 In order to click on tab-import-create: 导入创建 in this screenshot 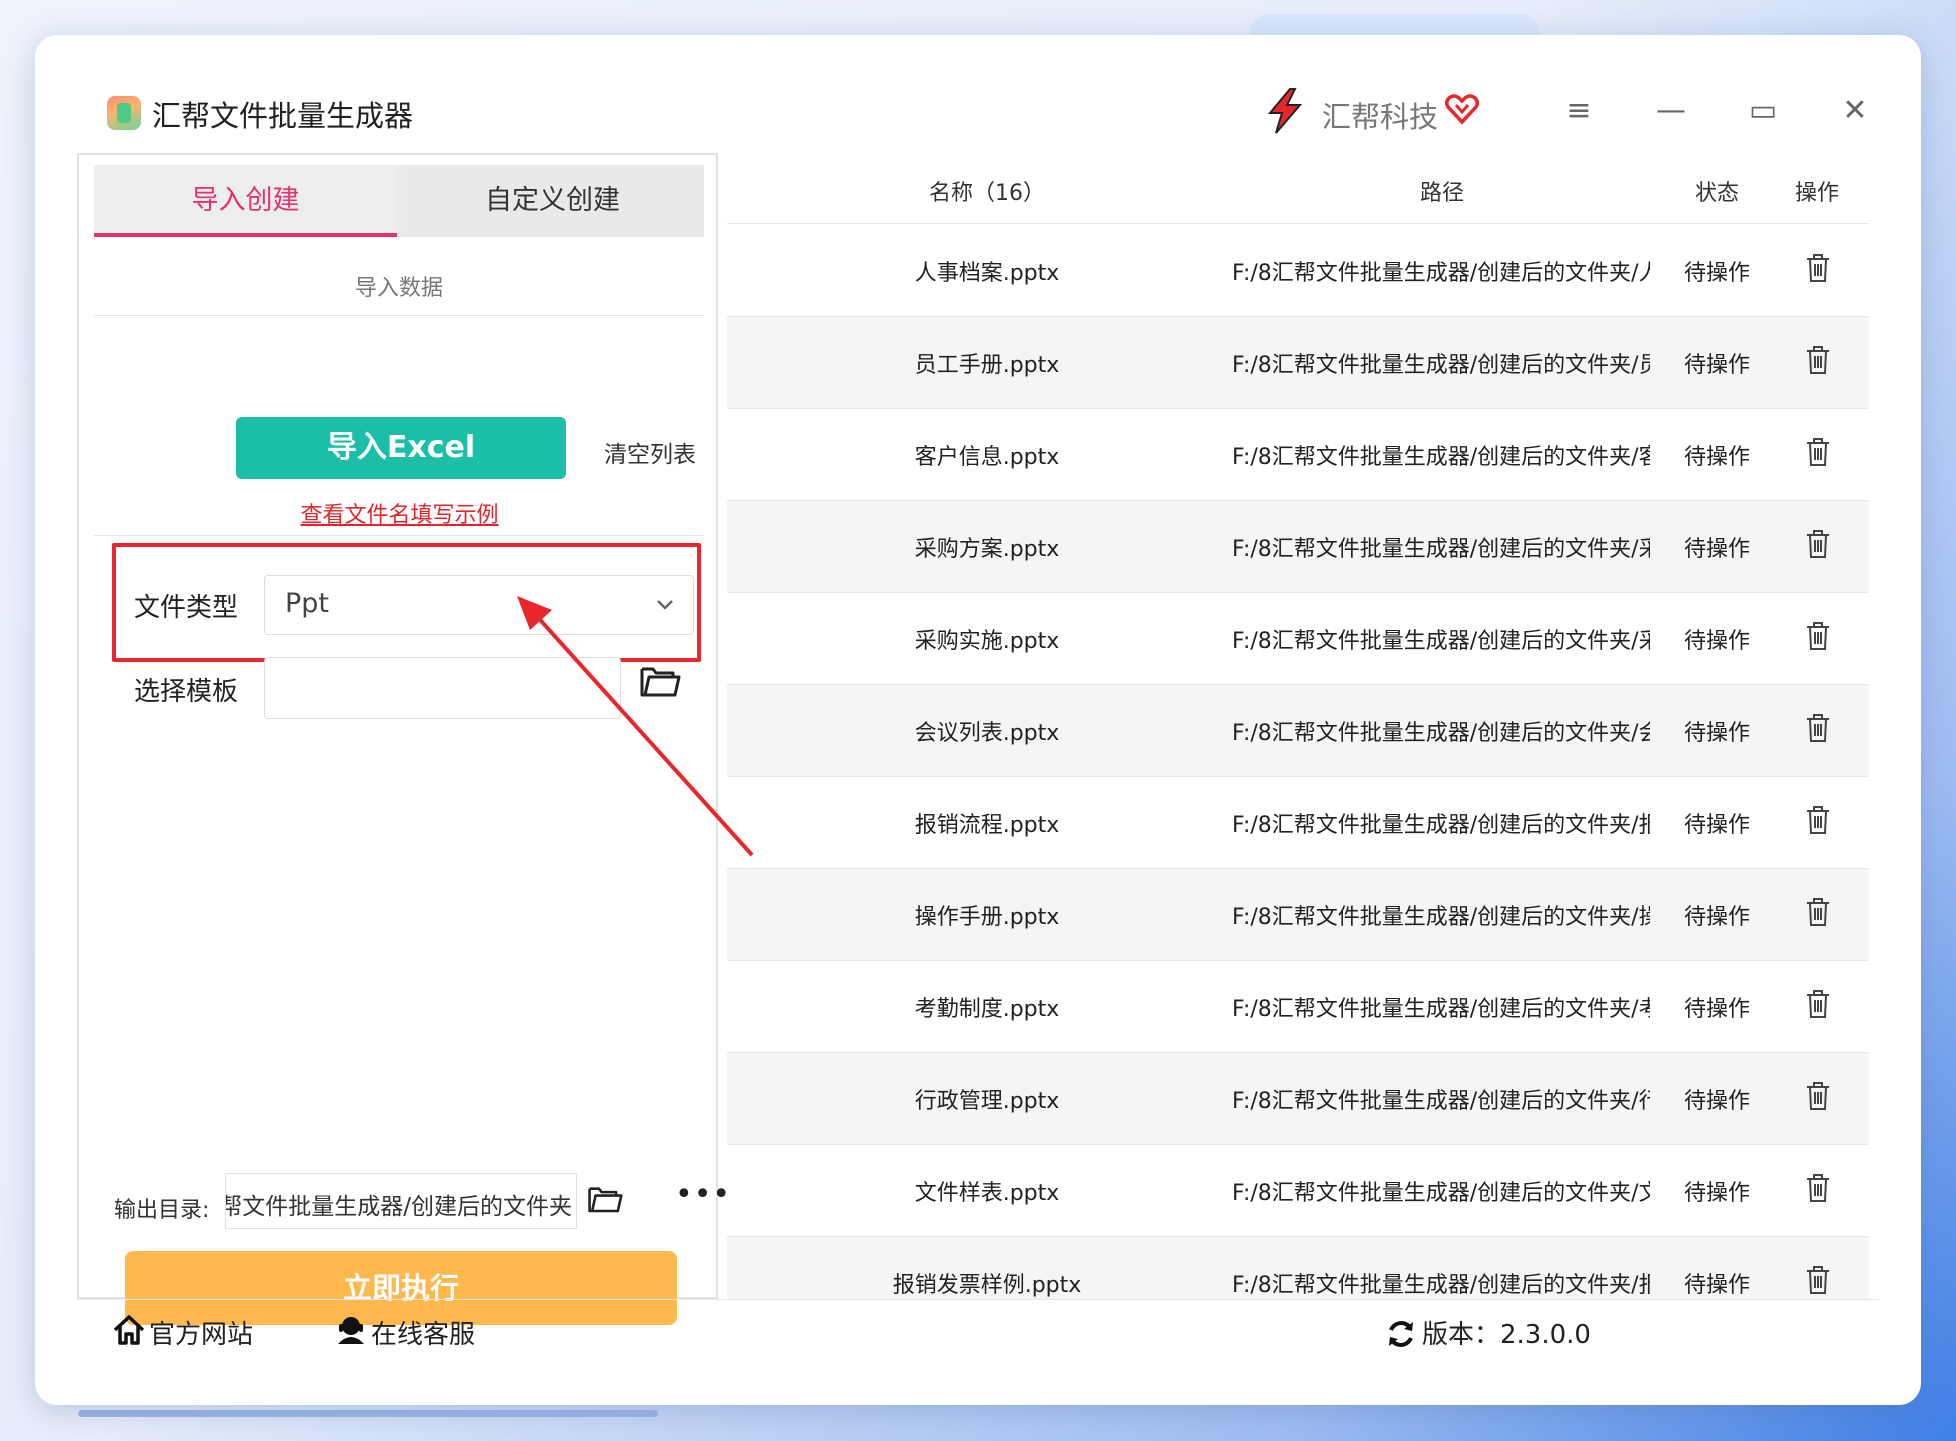, I will do `click(245, 201)`.